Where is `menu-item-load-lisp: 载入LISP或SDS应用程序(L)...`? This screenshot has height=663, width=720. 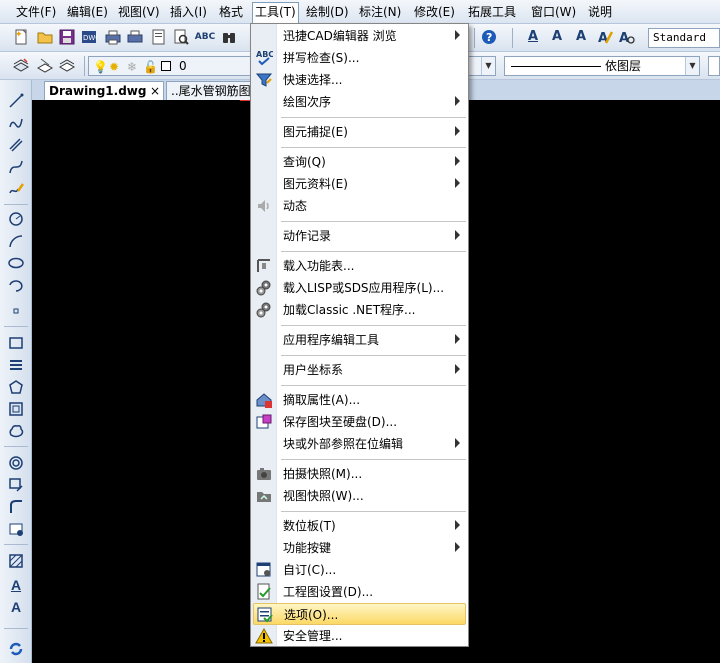
menu-item-load-lisp: 载入LISP或SDS应用程序(L)... is located at coordinates (359, 288).